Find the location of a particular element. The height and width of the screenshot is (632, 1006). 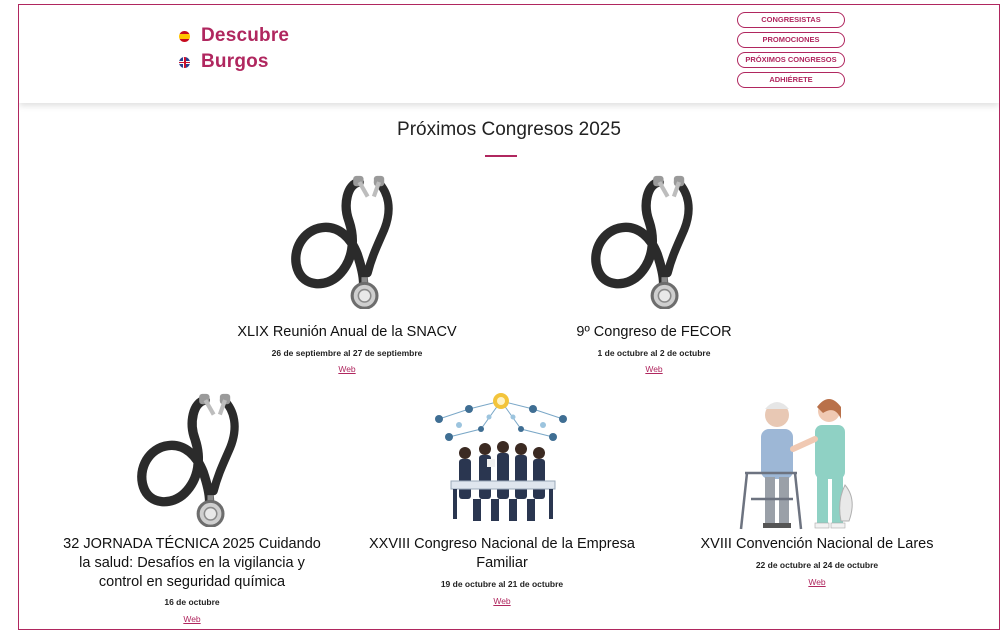

congress-dates: 26 de septiembre al 27 de septiembre is located at coordinates (347, 353).